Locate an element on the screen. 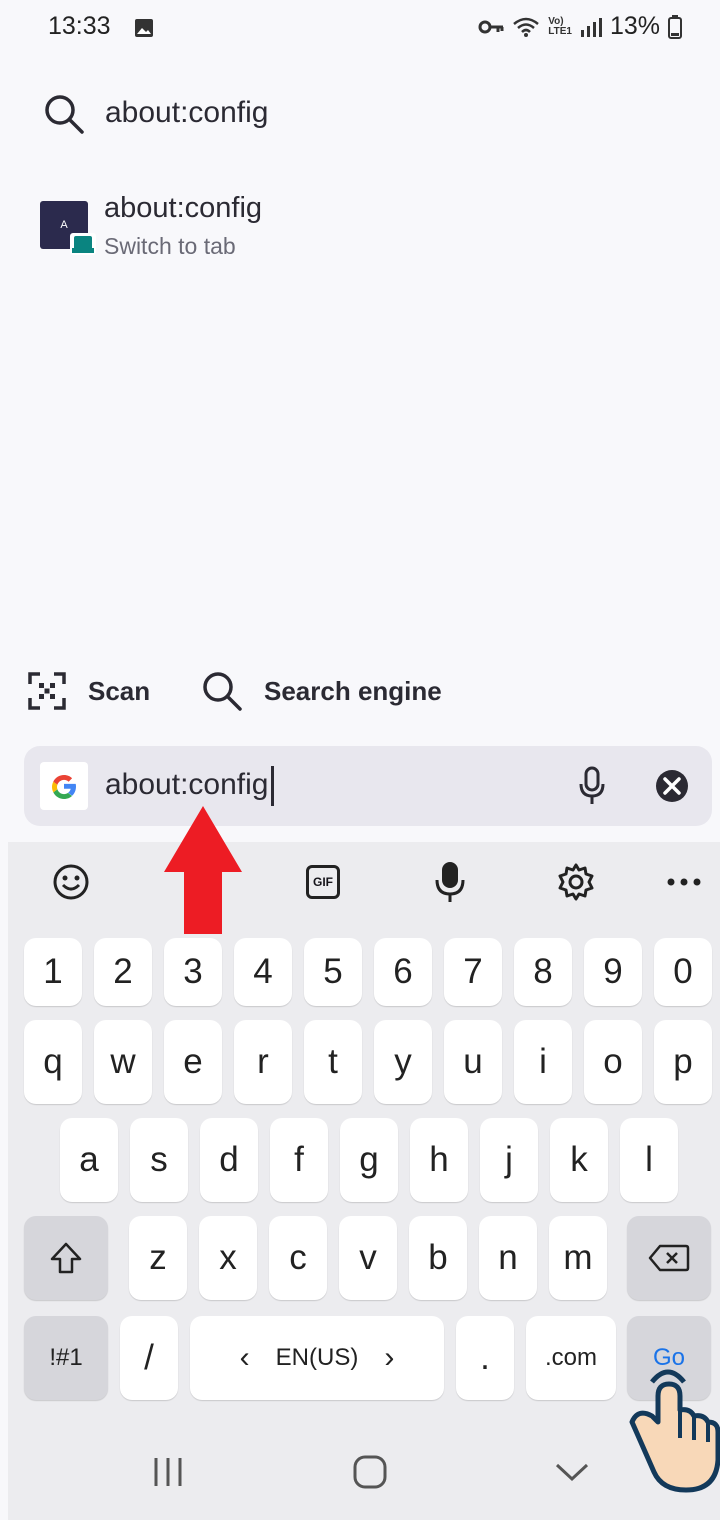 The height and width of the screenshot is (1520, 720). key-3: 3 is located at coordinates (193, 972).